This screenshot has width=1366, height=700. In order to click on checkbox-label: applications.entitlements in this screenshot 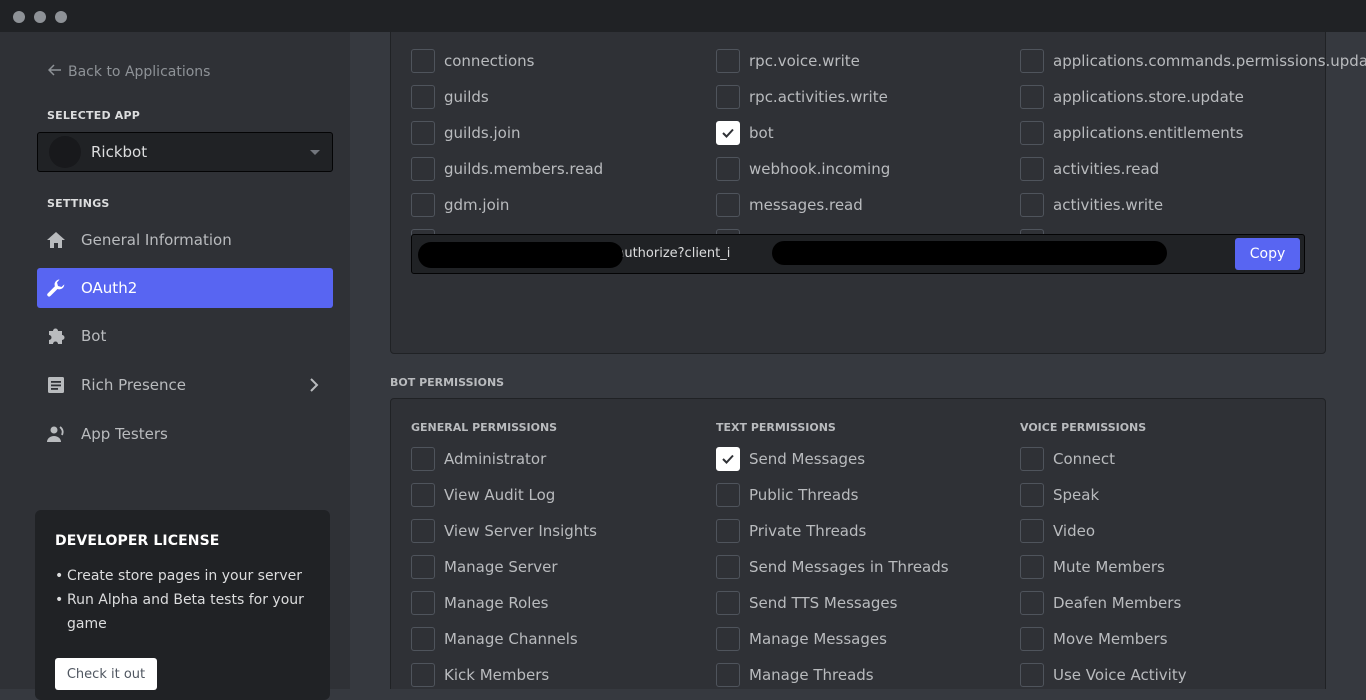, I will do `click(1148, 133)`.